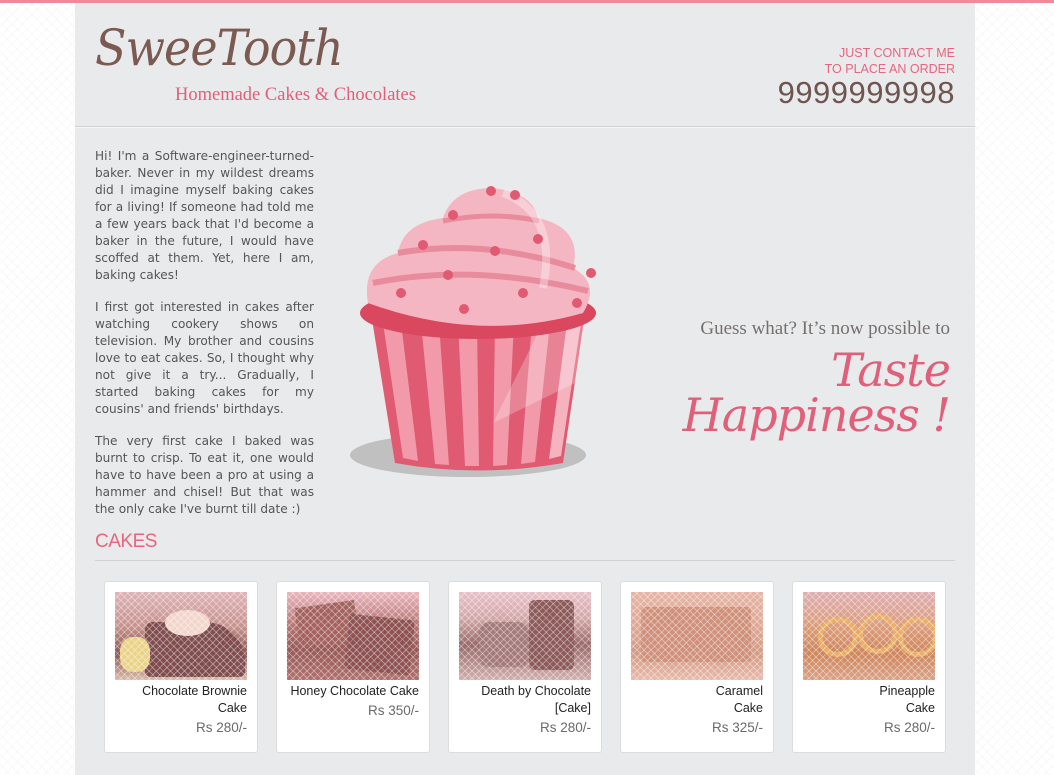  I want to click on contact-phone: 9999999998, so click(866, 93).